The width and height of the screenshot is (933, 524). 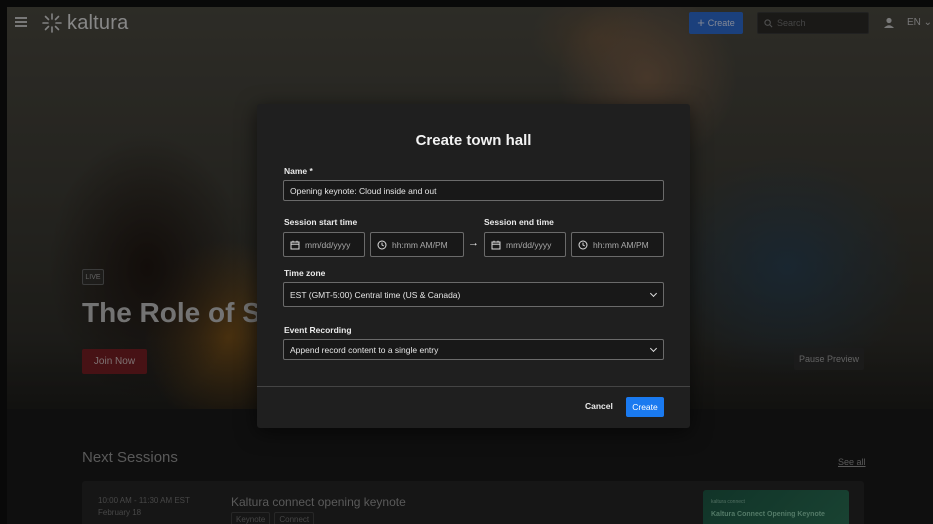 I want to click on session-end-label: Session end time, so click(x=519, y=222).